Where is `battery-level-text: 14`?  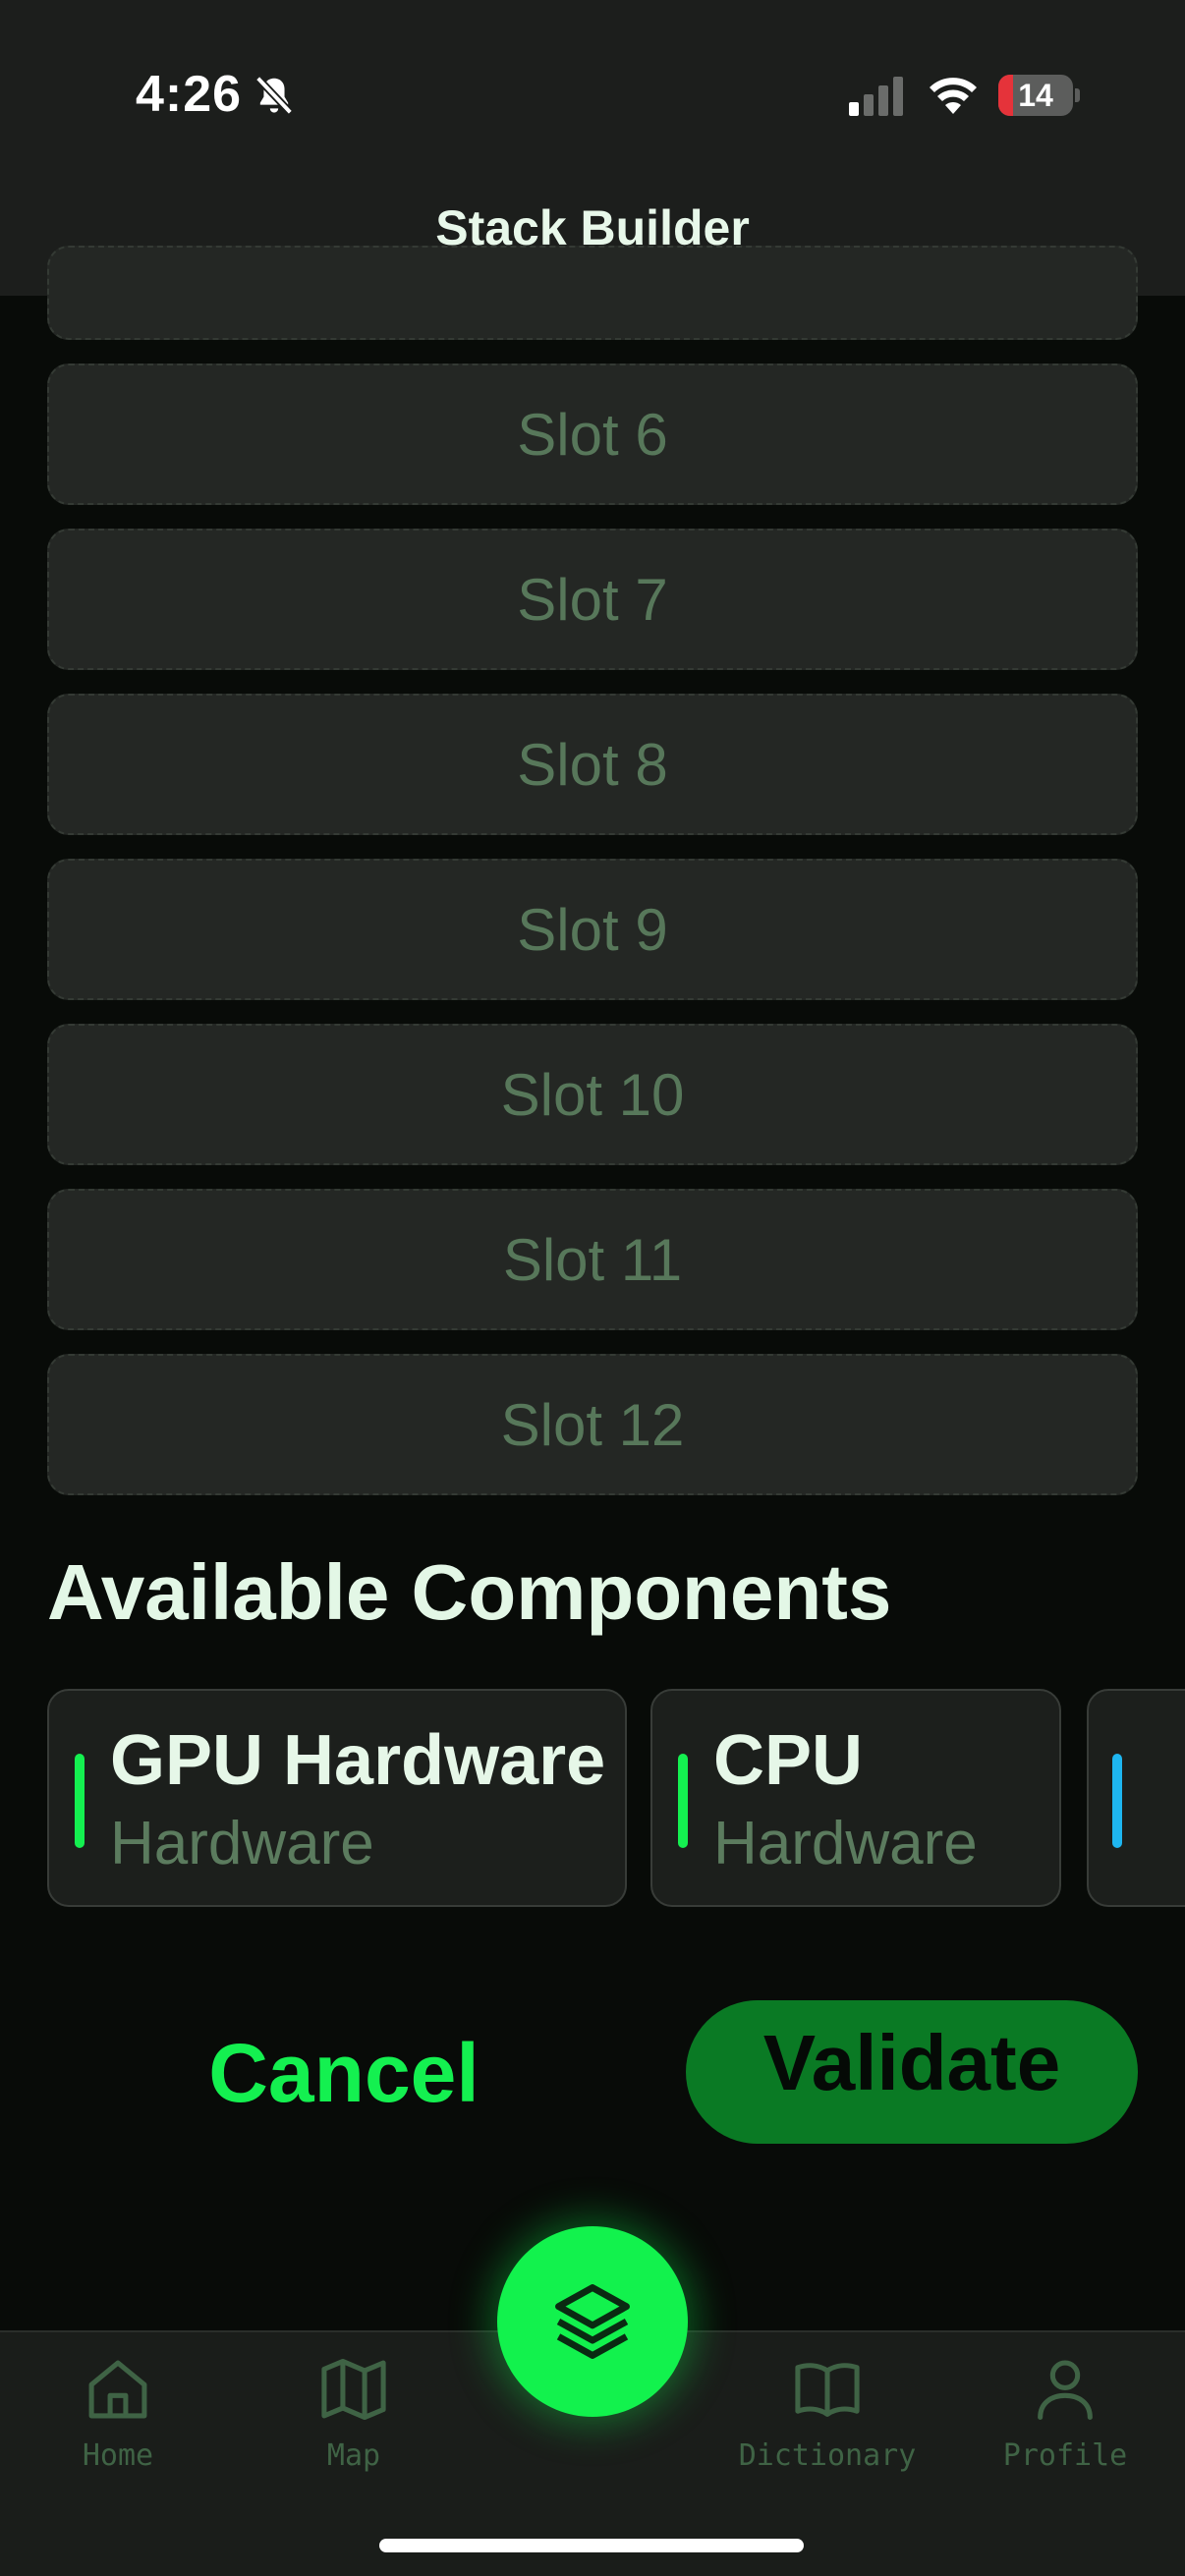 battery-level-text: 14 is located at coordinates (1035, 95).